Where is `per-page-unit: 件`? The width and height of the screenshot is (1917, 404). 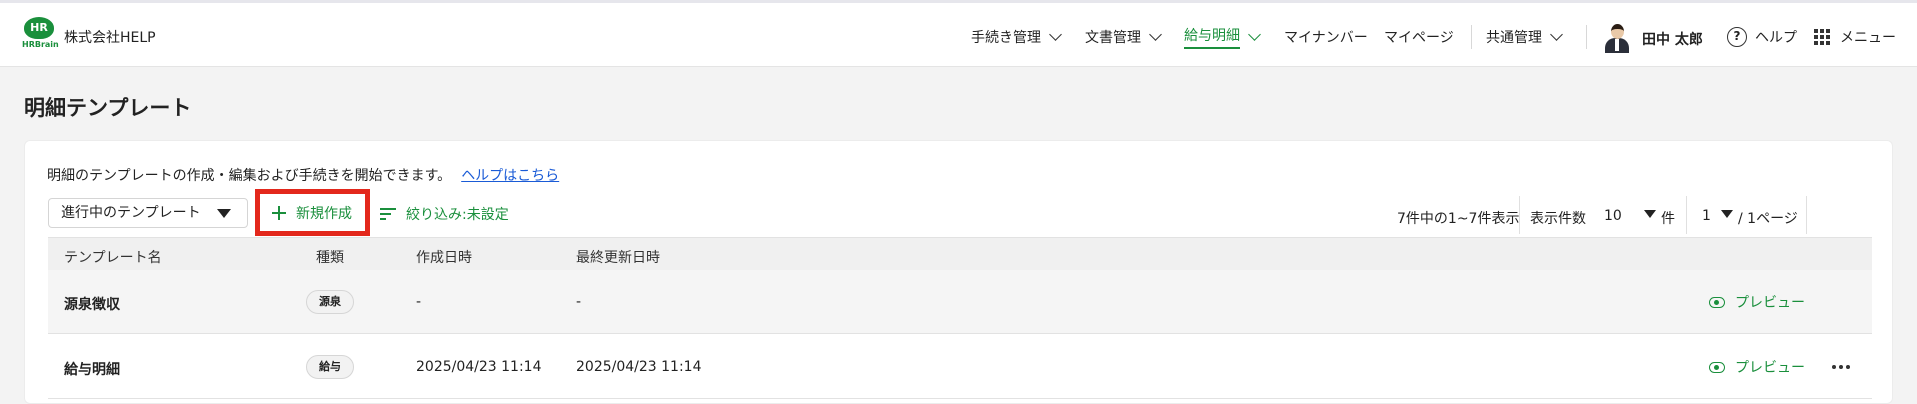
per-page-unit: 件 is located at coordinates (1668, 219).